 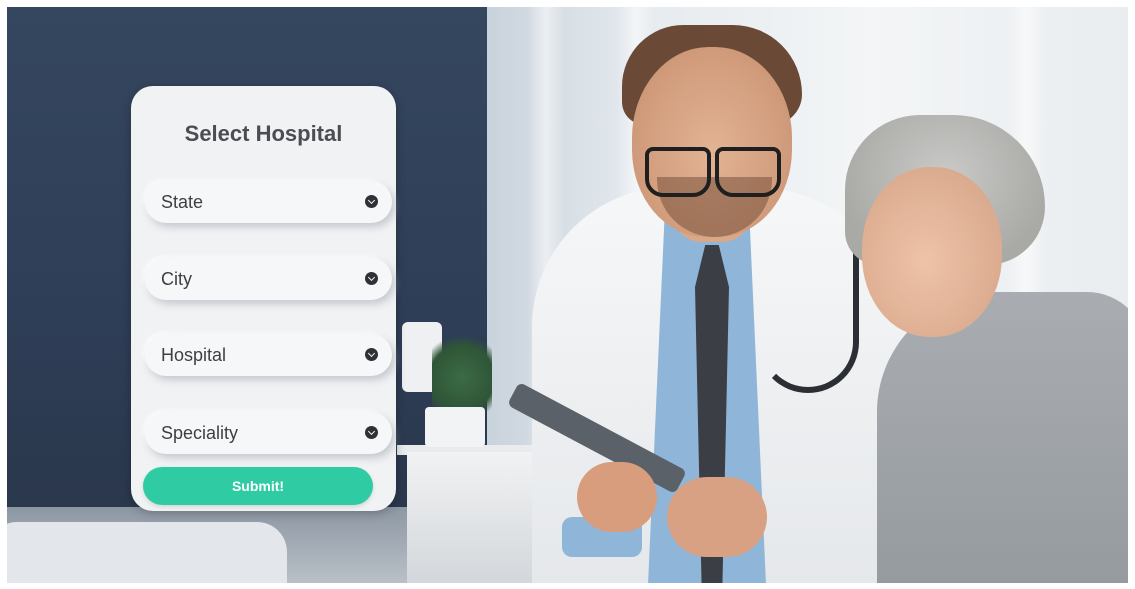 I want to click on state-select-label: State, so click(x=182, y=202).